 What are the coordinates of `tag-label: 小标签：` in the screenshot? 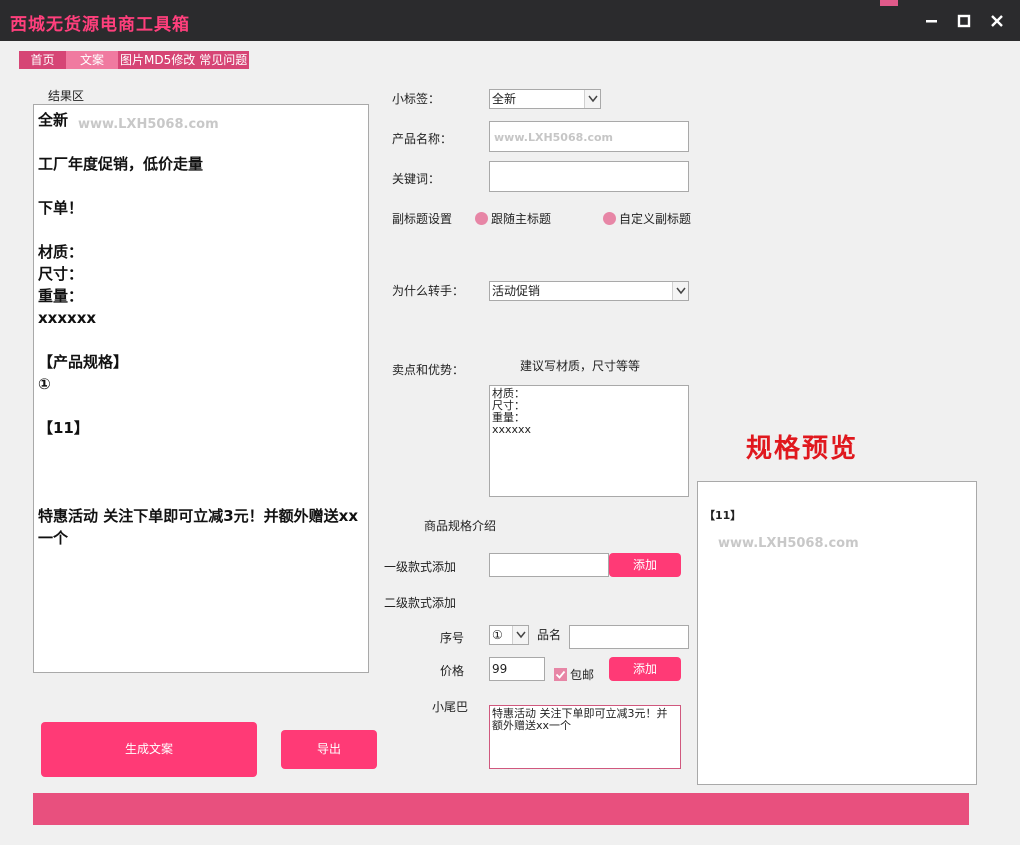 It's located at (416, 99).